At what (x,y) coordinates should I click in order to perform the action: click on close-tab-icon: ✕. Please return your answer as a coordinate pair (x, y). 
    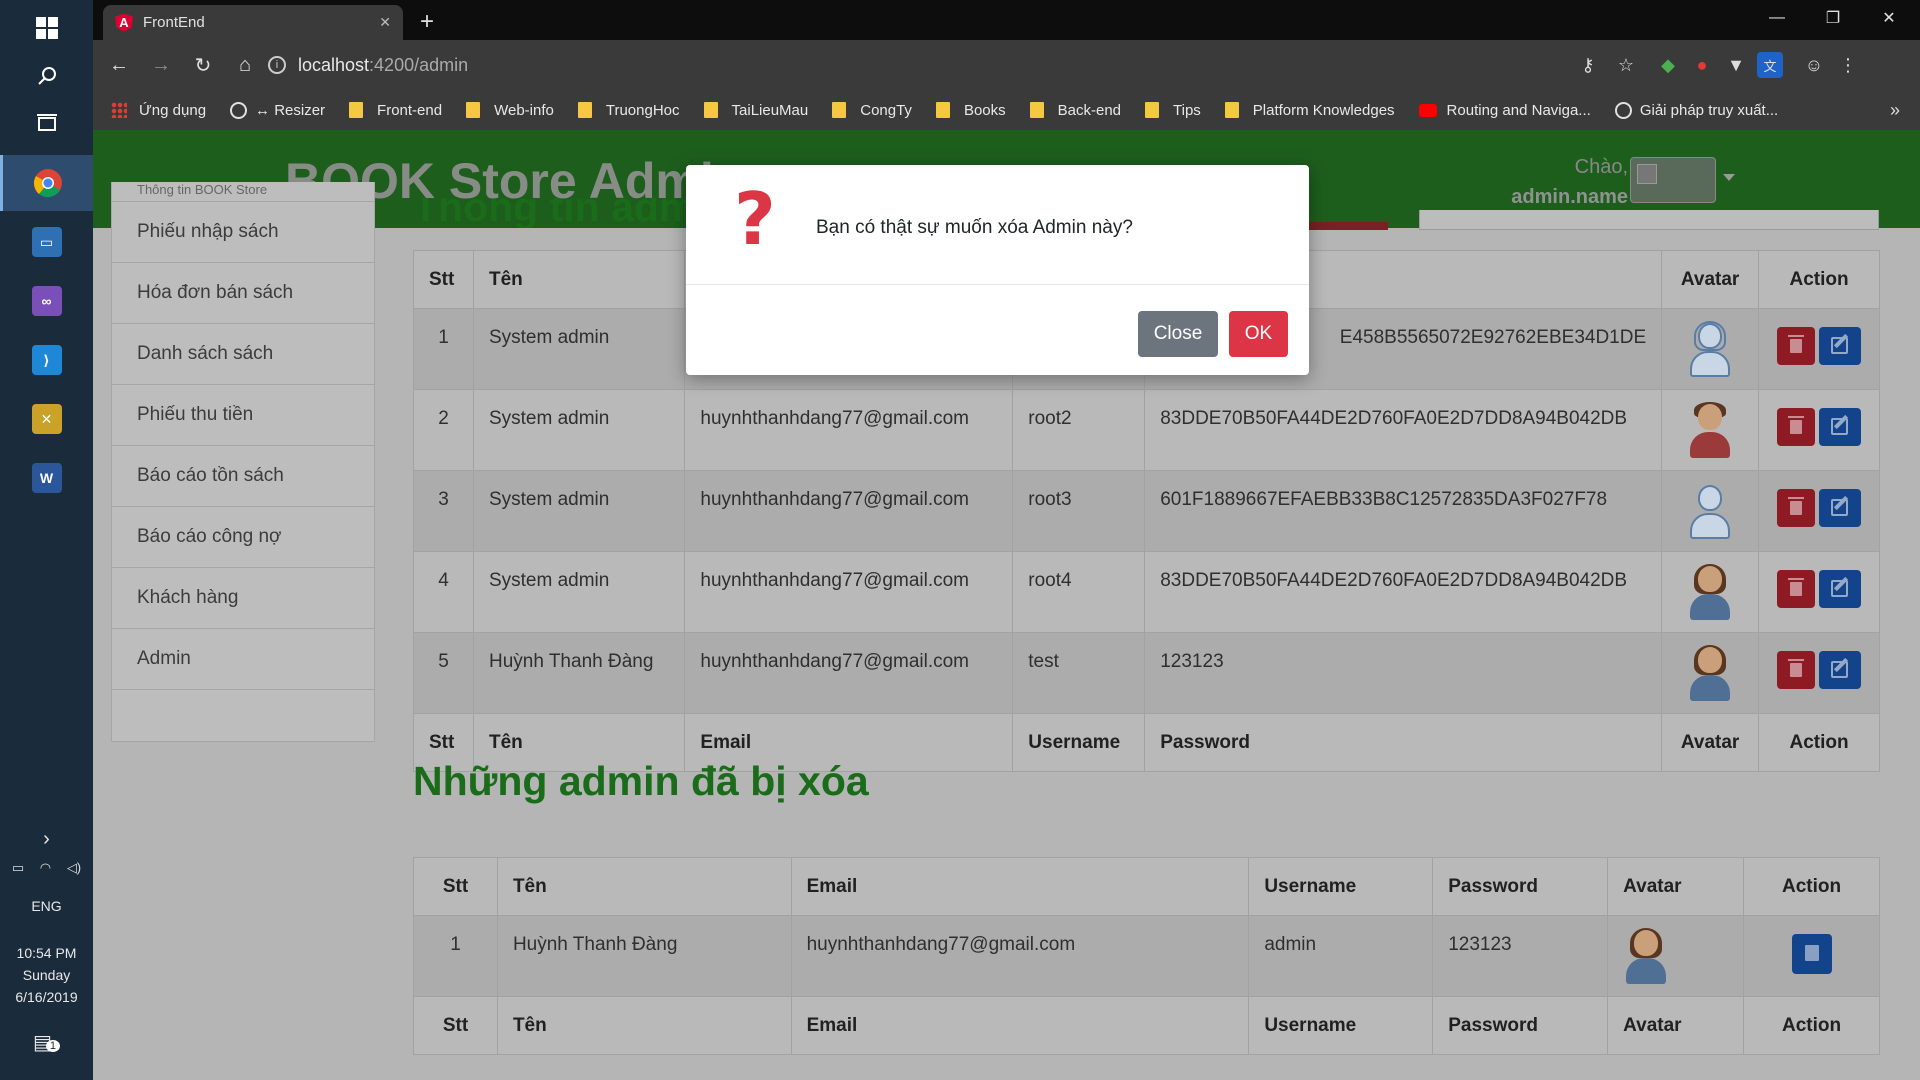
    Looking at the image, I should click on (385, 22).